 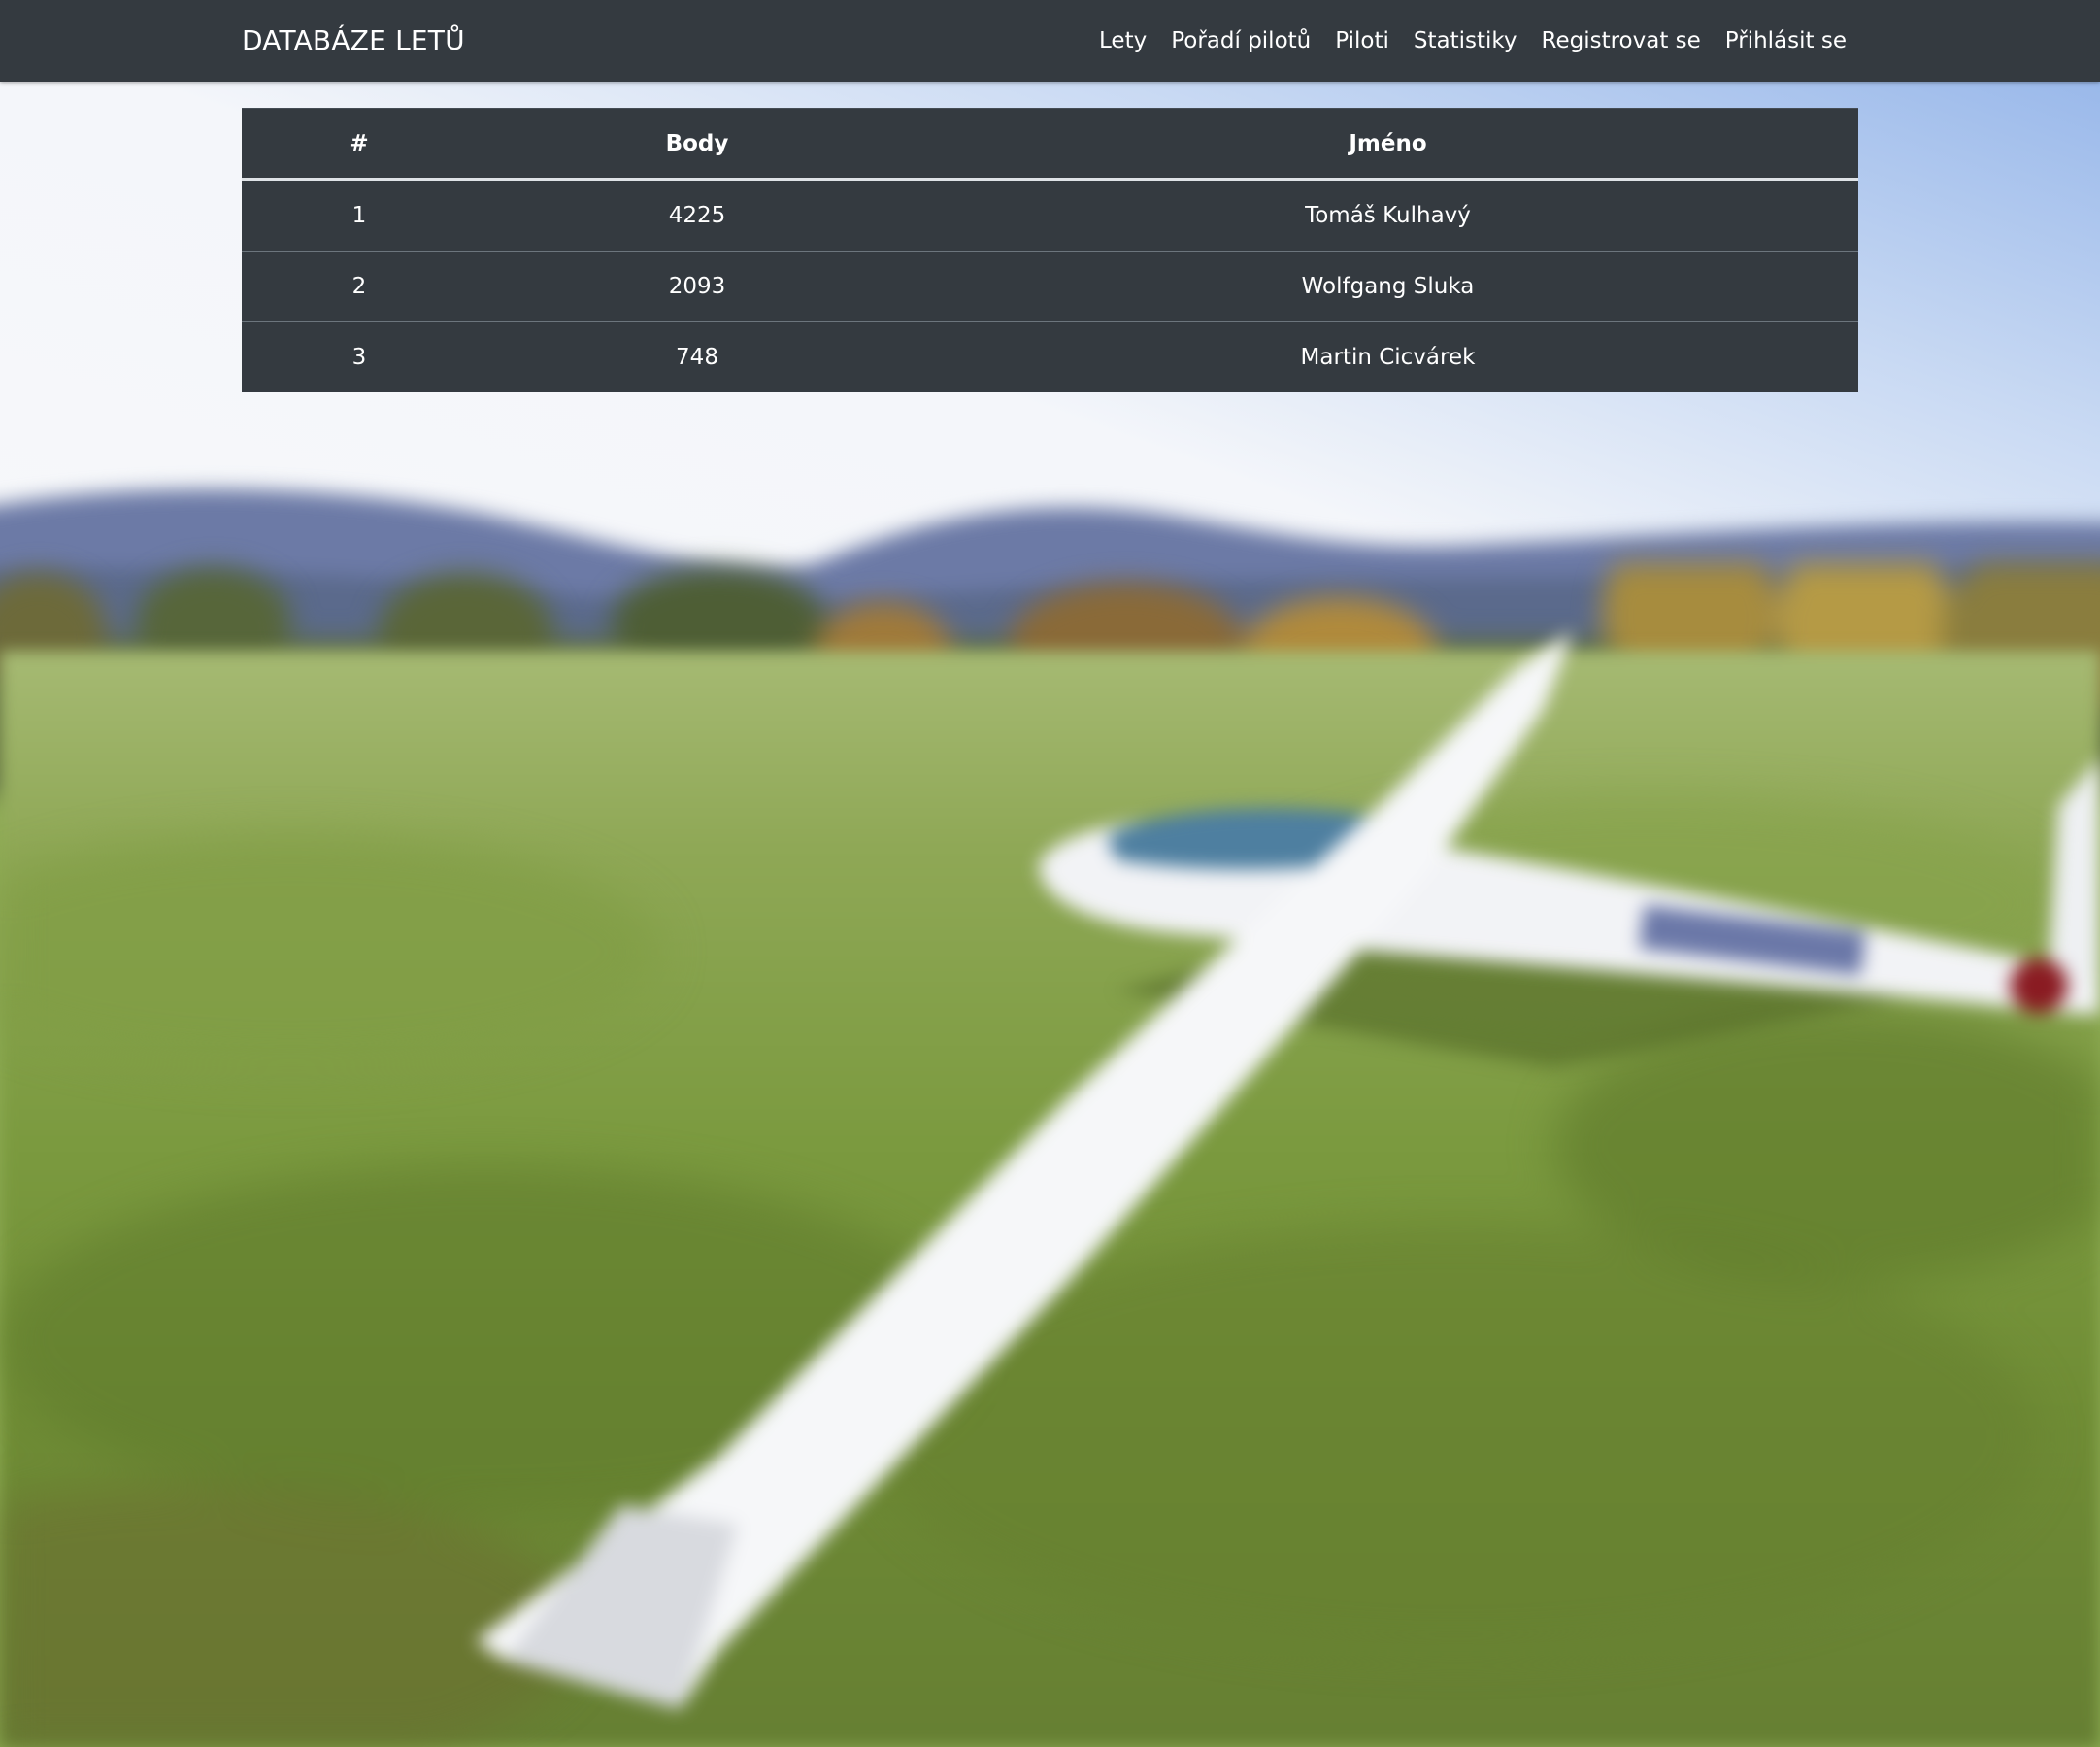 I want to click on table-row: 1 4225 Tomáš Kulhavý, so click(x=1050, y=216).